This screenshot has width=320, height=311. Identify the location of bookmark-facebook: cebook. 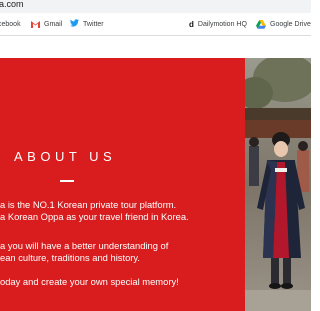
(10, 24).